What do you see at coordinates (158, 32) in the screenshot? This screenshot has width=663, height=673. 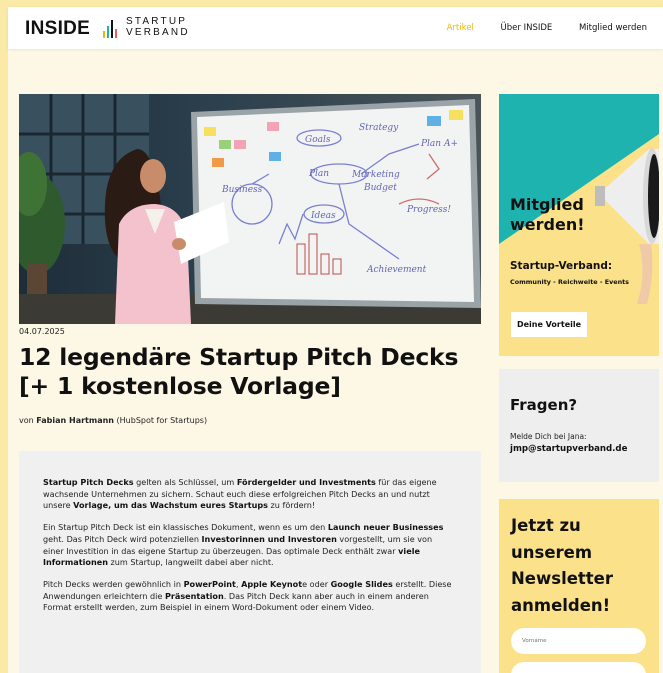 I see `logo-line2: VERBAND` at bounding box center [158, 32].